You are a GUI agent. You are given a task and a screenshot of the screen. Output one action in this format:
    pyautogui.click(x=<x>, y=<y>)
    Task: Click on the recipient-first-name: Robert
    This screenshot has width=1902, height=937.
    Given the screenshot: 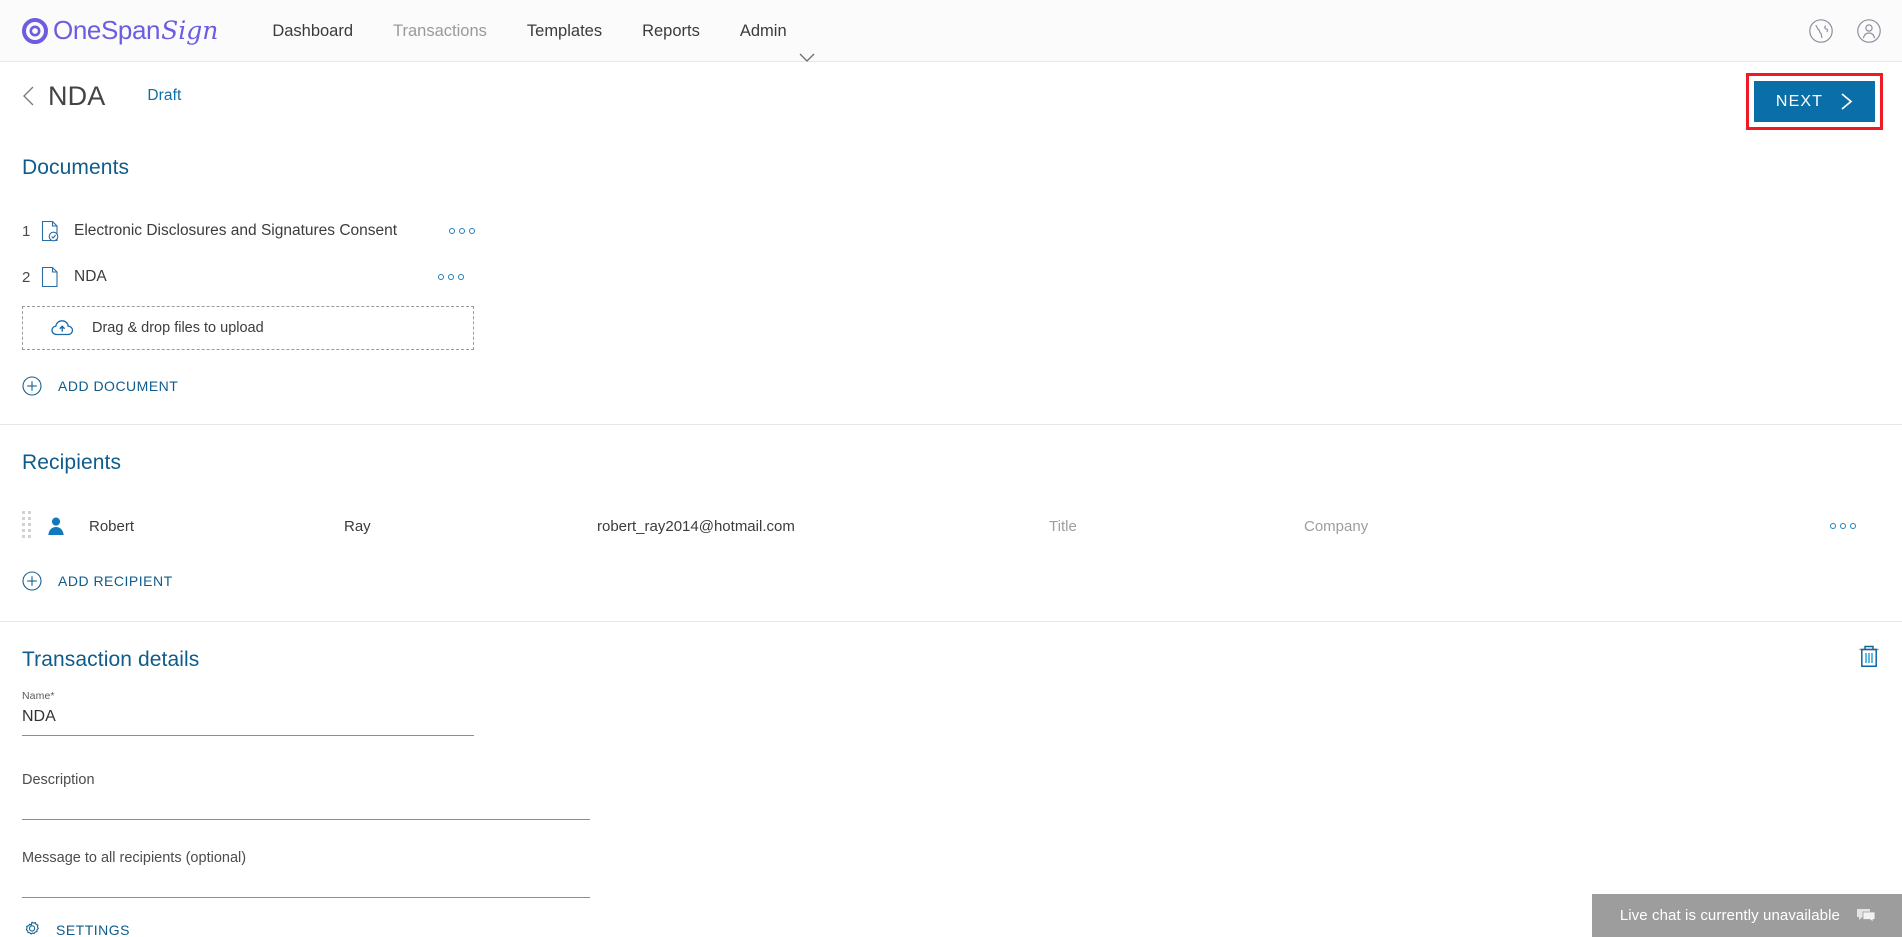 What is the action you would take?
    pyautogui.click(x=216, y=526)
    